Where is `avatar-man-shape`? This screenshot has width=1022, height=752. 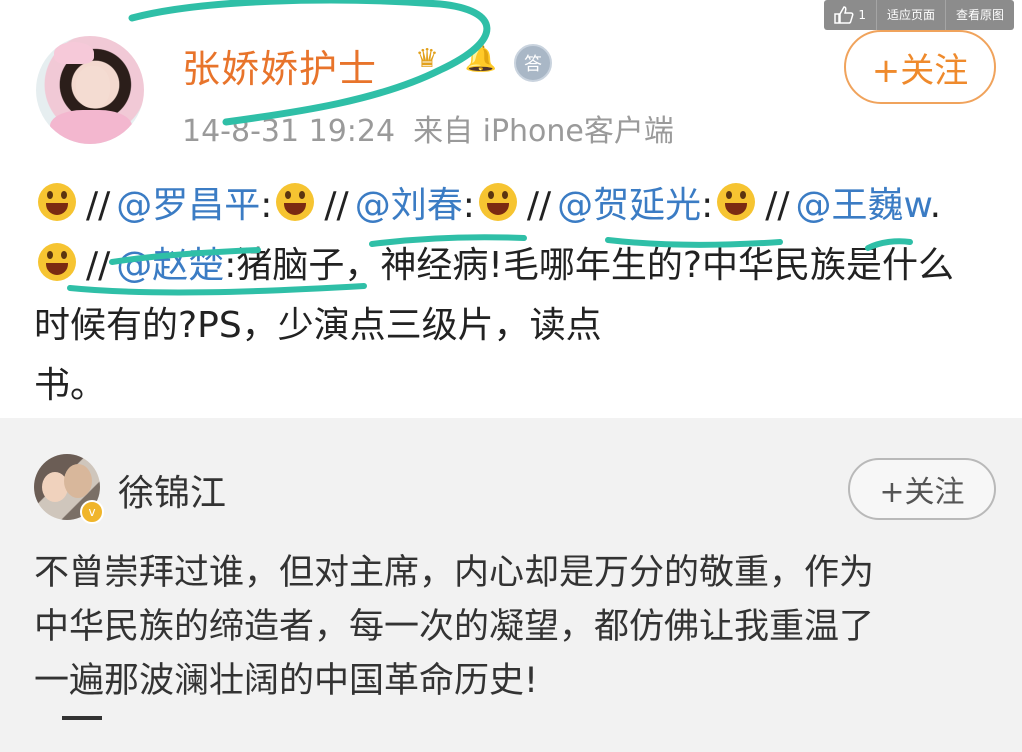 avatar-man-shape is located at coordinates (78, 481).